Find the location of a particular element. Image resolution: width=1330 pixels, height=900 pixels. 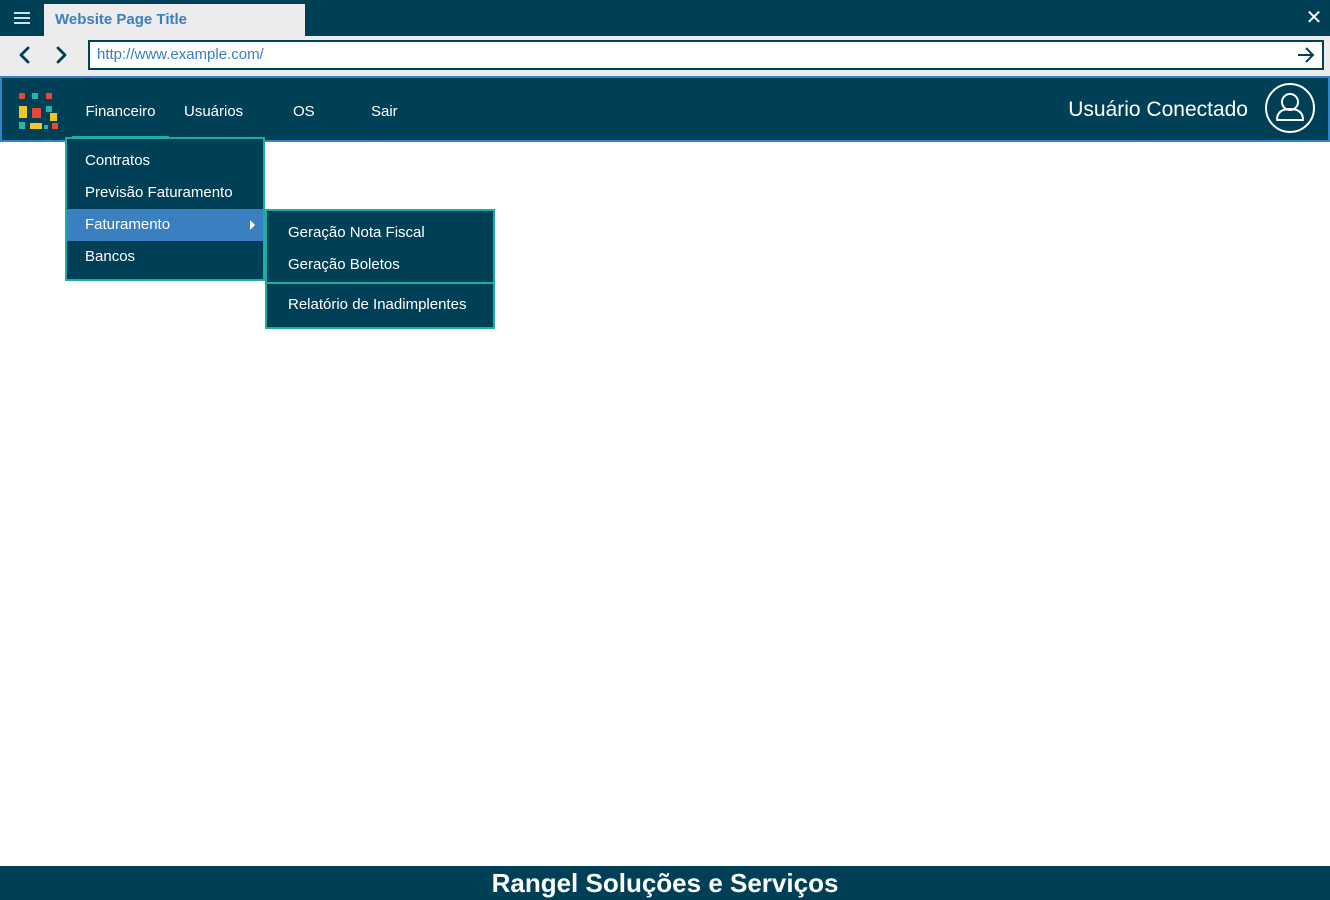

back-button is located at coordinates (25, 55).